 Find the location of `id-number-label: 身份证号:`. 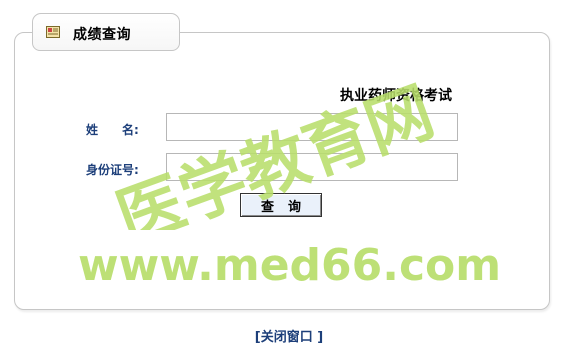

id-number-label: 身份证号: is located at coordinates (112, 170).